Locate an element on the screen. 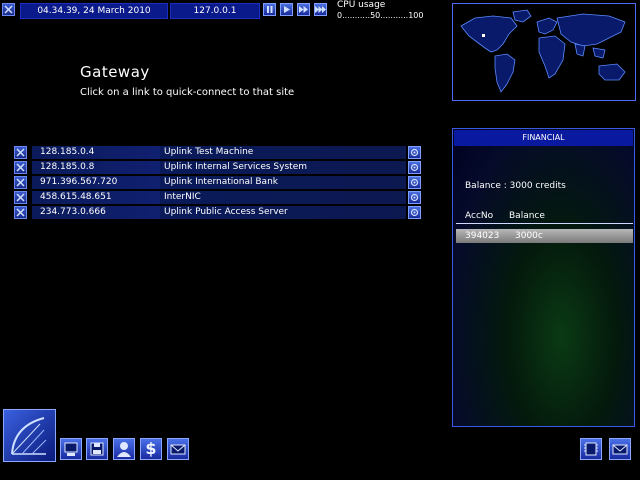  link-ip: 128.185.0.8 is located at coordinates (96, 167).